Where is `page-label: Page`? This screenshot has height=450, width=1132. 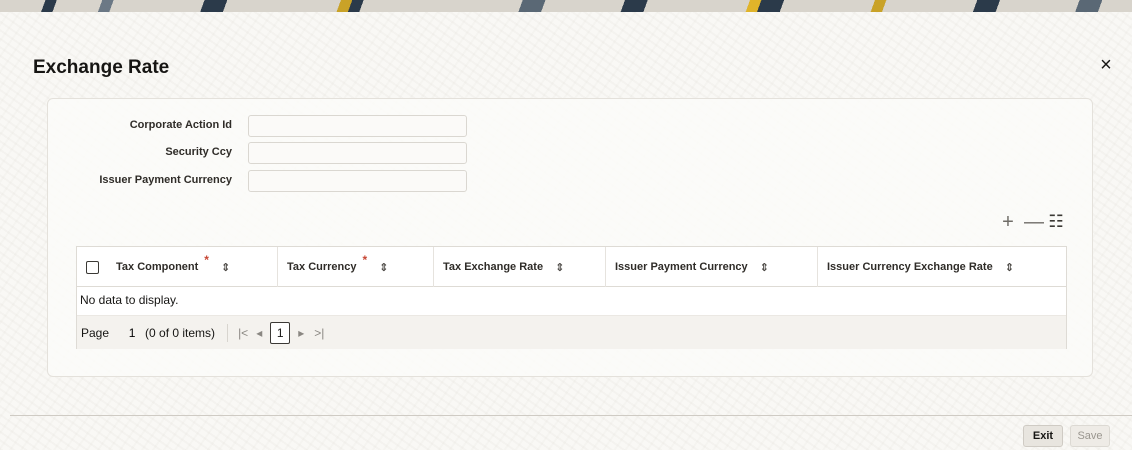 page-label: Page is located at coordinates (95, 332).